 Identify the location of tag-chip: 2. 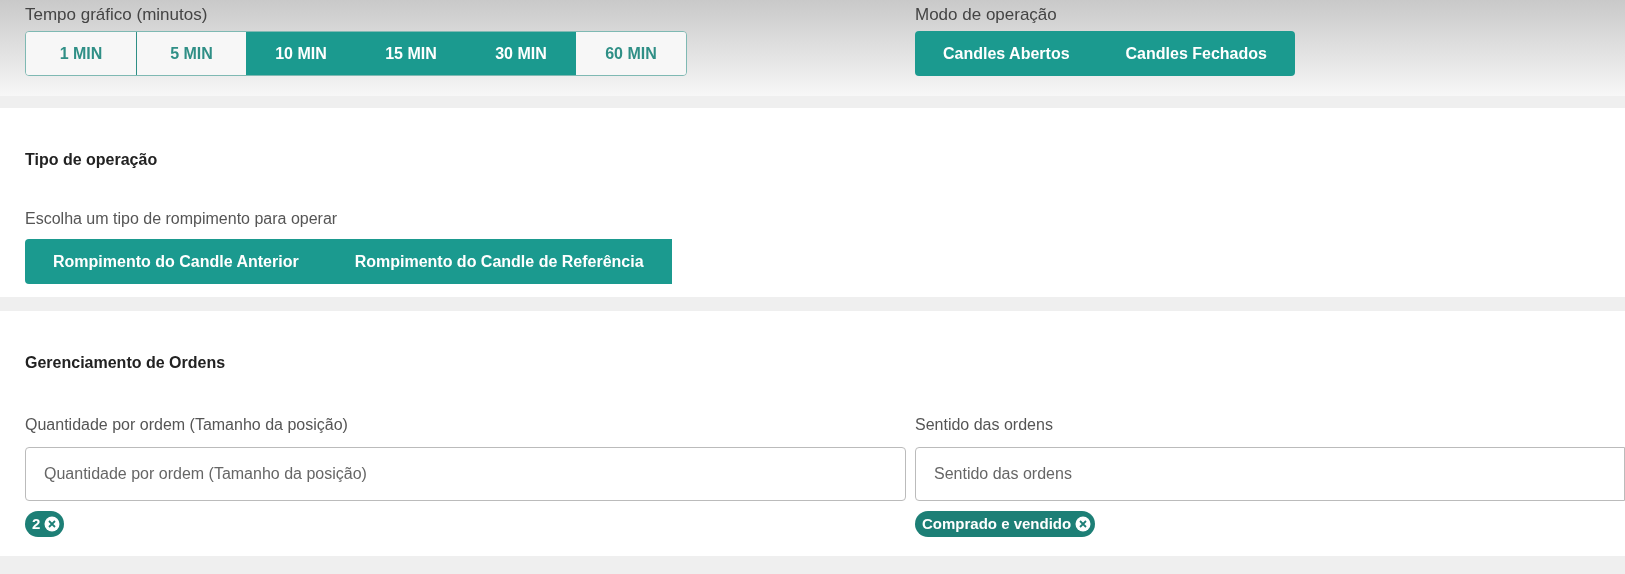
(45, 524).